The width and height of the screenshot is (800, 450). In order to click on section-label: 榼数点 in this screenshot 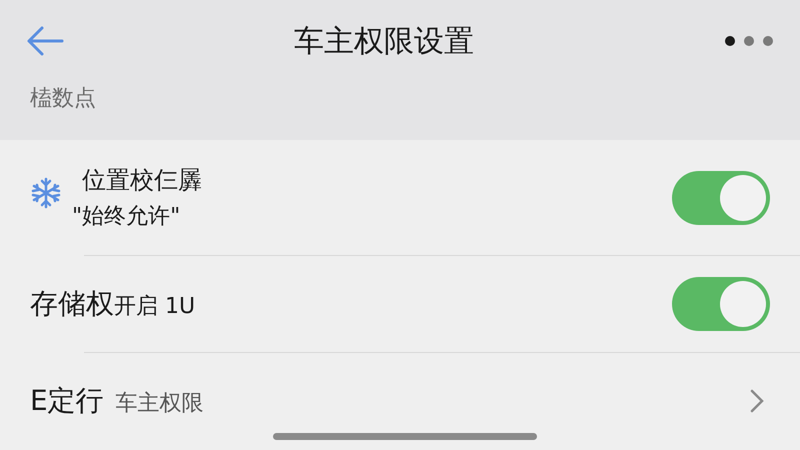, I will do `click(63, 98)`.